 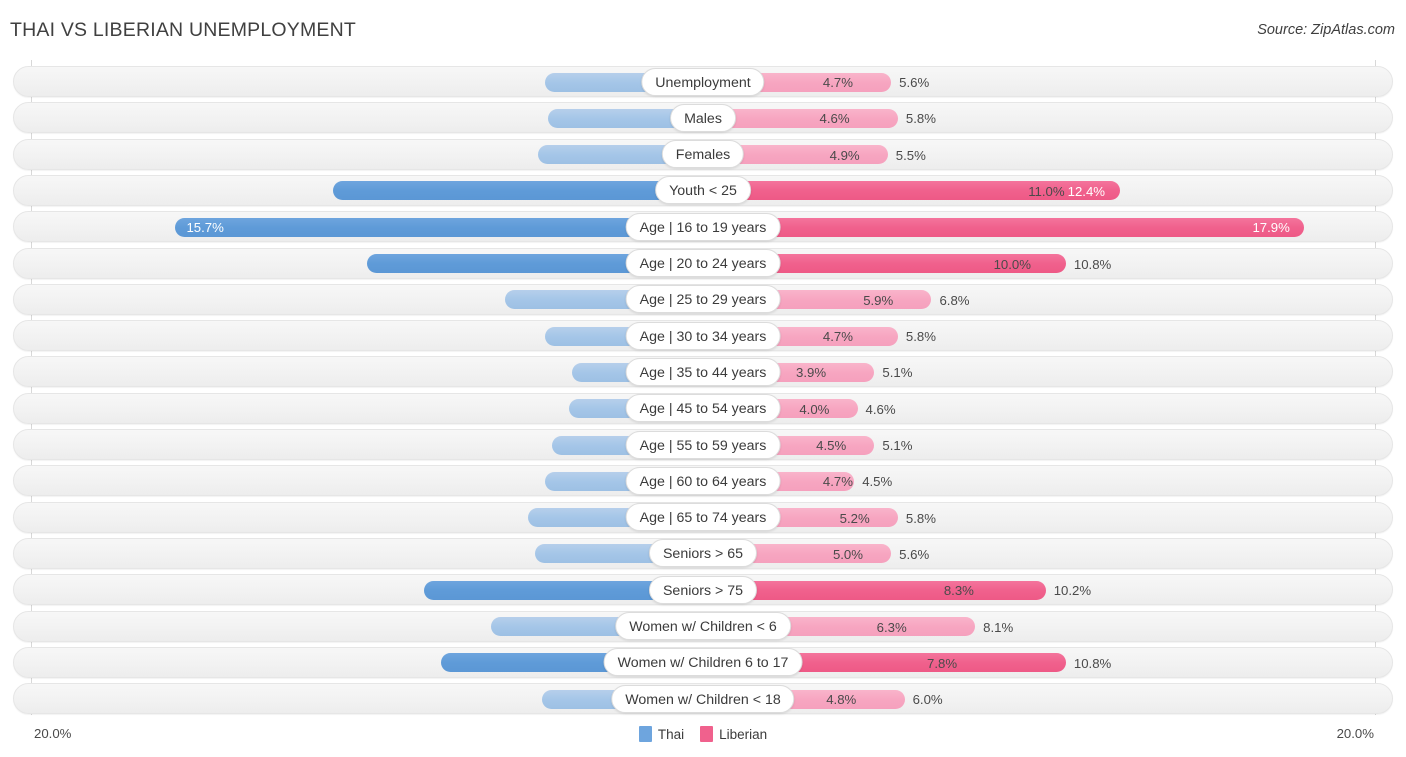 I want to click on value-label-thai: 5.9%, so click(x=878, y=300).